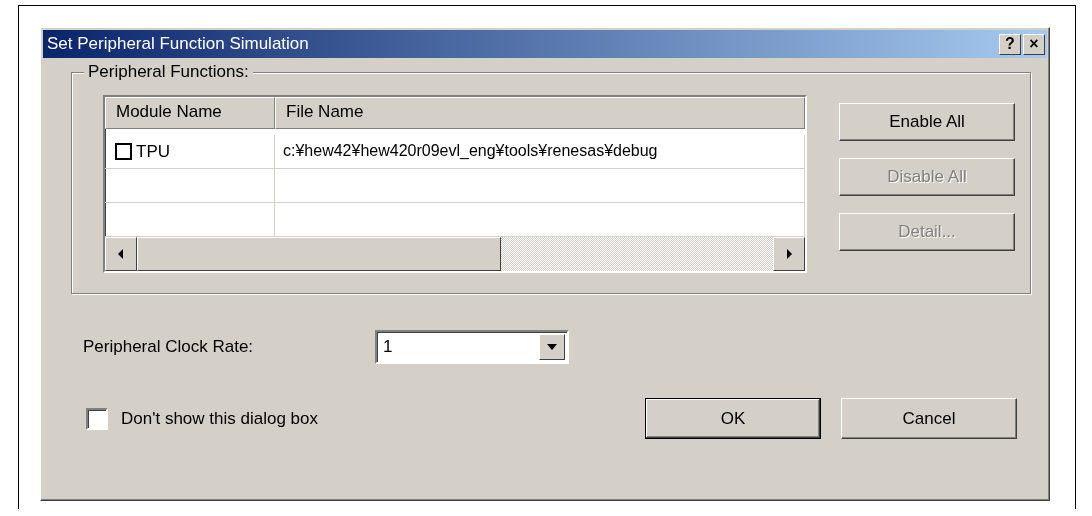  What do you see at coordinates (190, 113) in the screenshot?
I see `column-header: Module Name` at bounding box center [190, 113].